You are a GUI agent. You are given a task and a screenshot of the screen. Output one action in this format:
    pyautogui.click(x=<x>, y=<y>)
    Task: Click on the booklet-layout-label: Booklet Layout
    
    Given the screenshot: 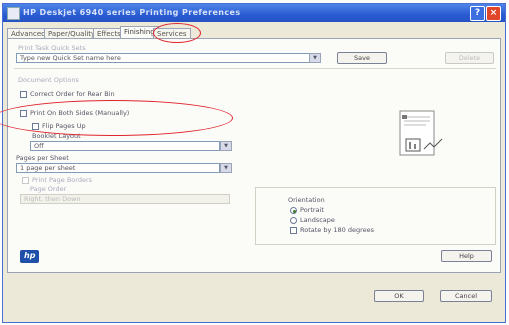 What is the action you would take?
    pyautogui.click(x=56, y=136)
    